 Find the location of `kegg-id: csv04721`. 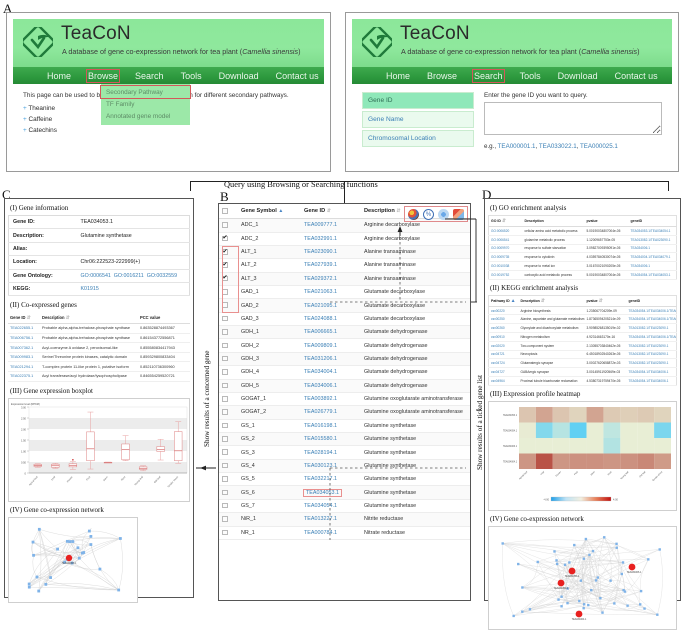

kegg-id: csv04721 is located at coordinates (503, 355).